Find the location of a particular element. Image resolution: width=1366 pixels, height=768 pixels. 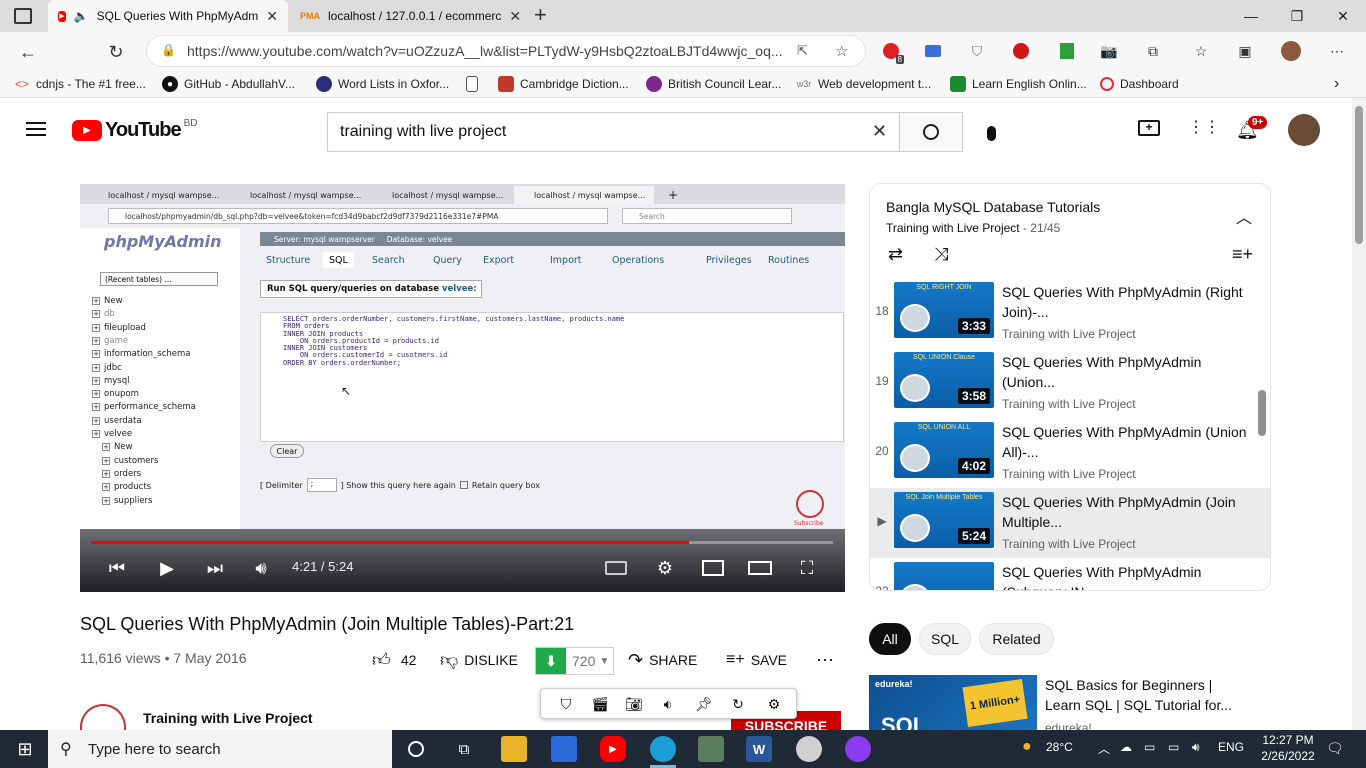

youtube-app-icon: ▶ is located at coordinates (613, 749).